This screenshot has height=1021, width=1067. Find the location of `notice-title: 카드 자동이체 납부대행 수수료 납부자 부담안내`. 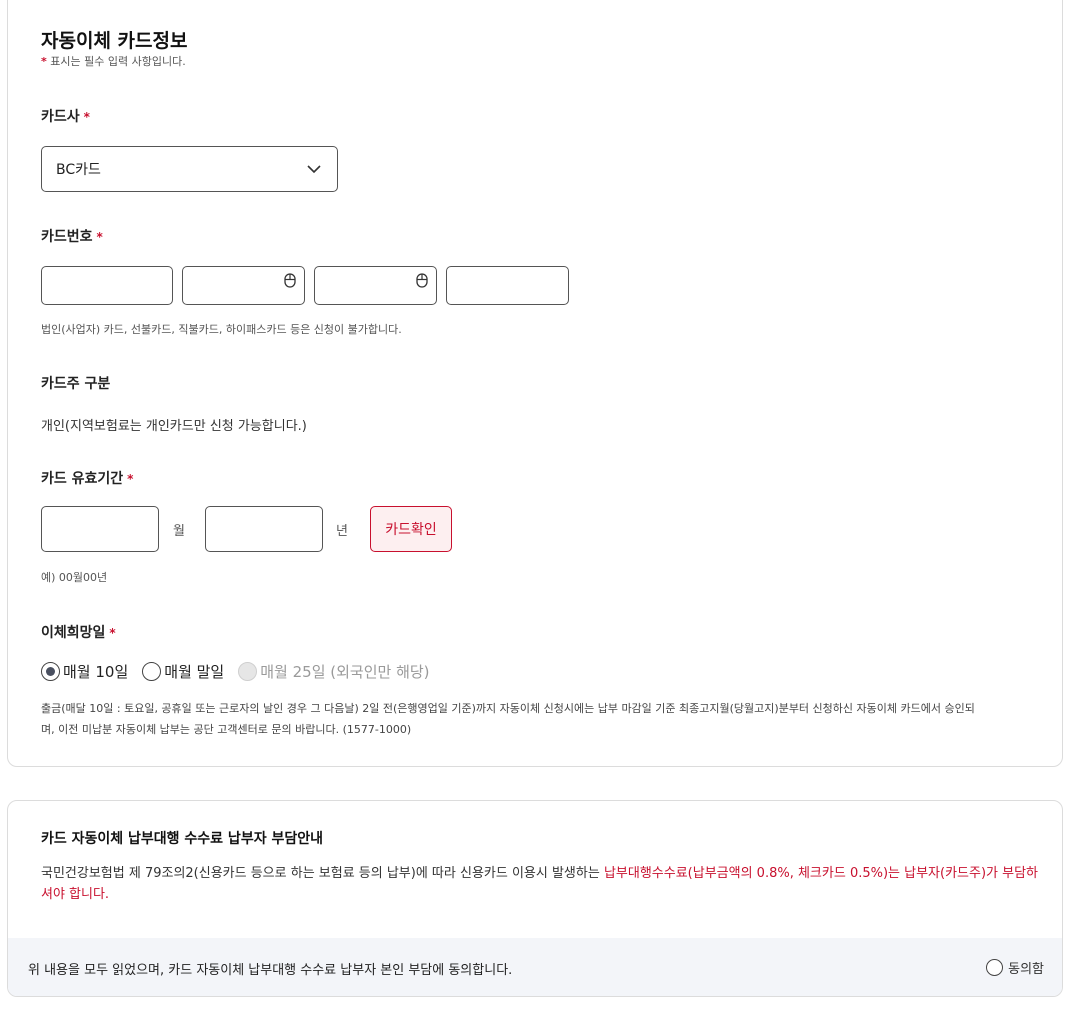

notice-title: 카드 자동이체 납부대행 수수료 납부자 부담안내 is located at coordinates (182, 839).